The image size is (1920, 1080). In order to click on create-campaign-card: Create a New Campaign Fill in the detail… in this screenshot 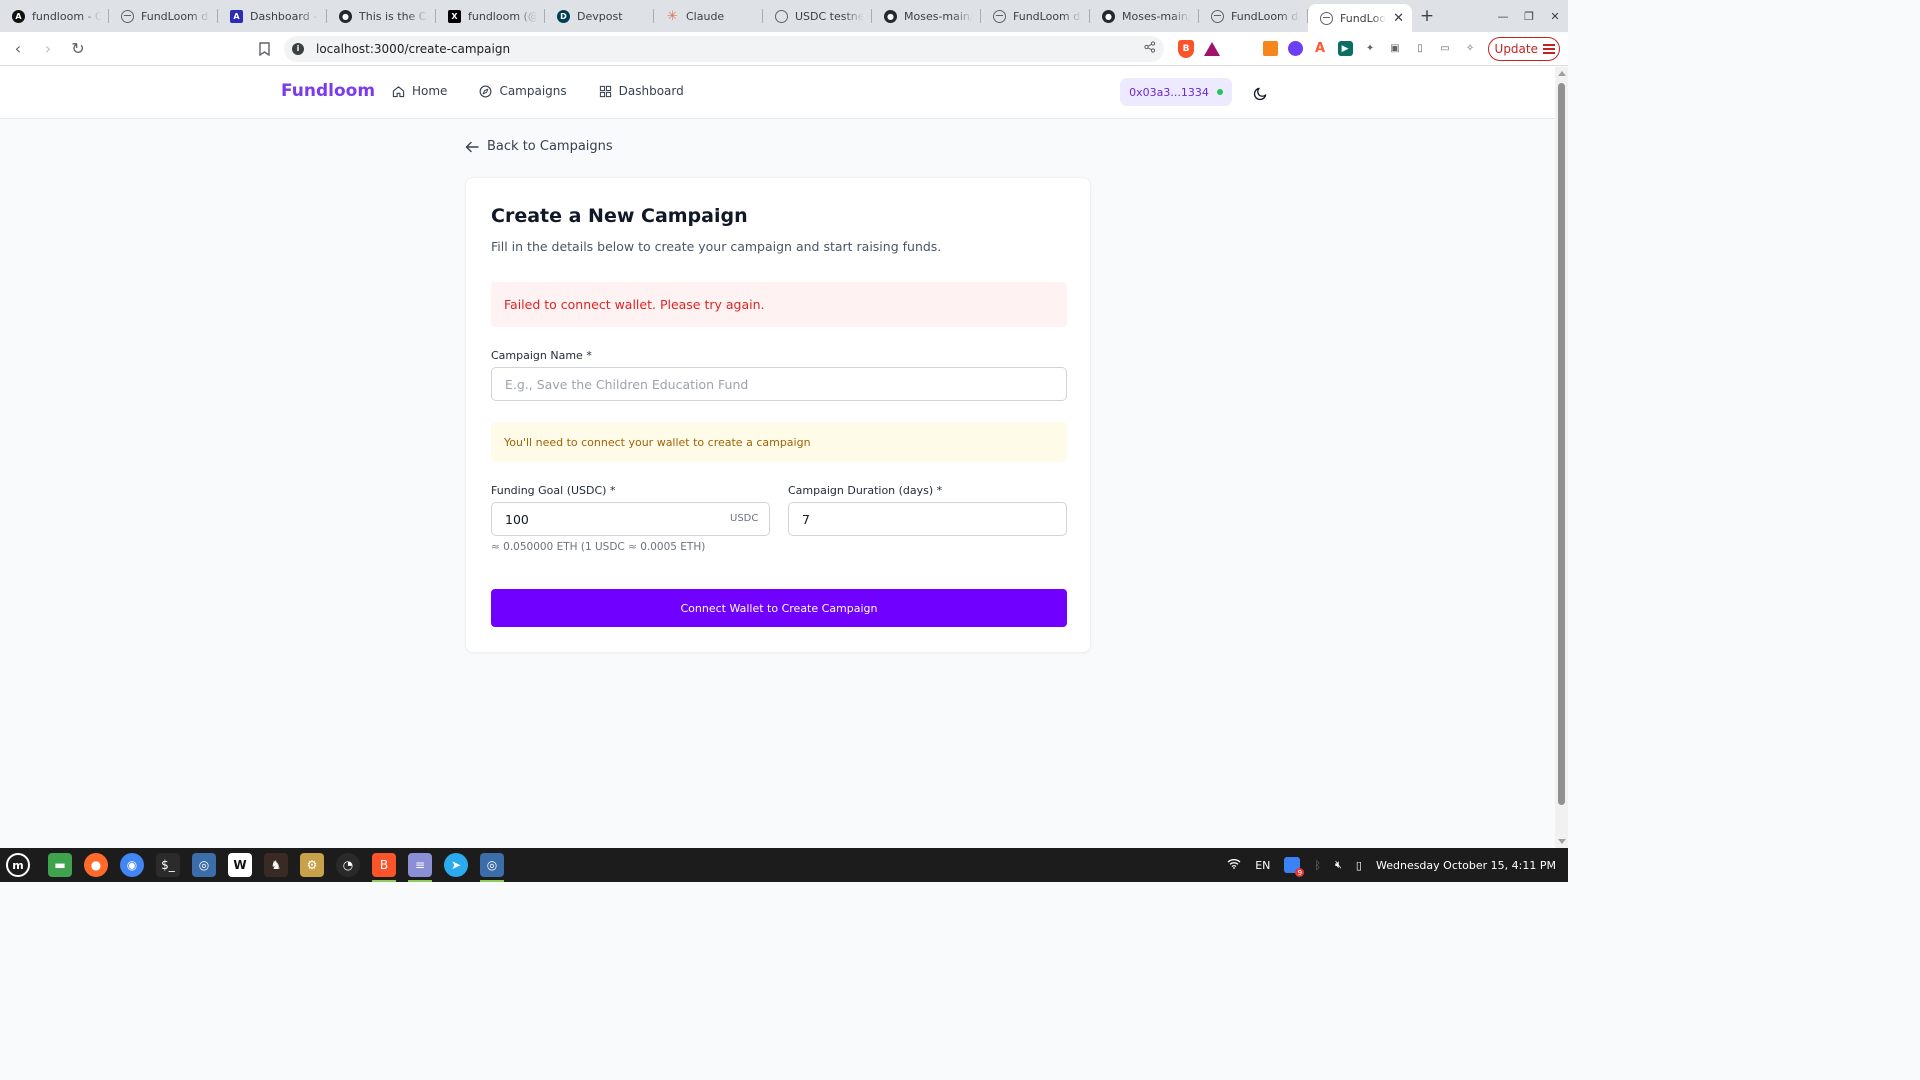, I will do `click(778, 415)`.